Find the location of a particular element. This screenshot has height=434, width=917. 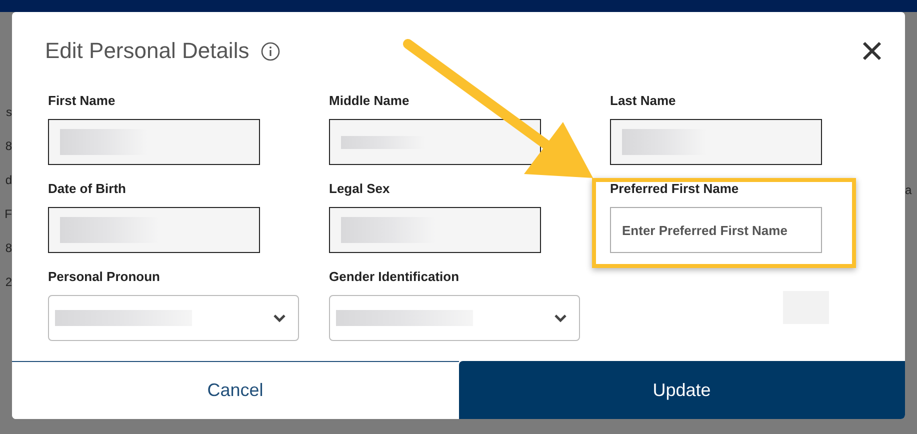

update-button: Update is located at coordinates (681, 390).